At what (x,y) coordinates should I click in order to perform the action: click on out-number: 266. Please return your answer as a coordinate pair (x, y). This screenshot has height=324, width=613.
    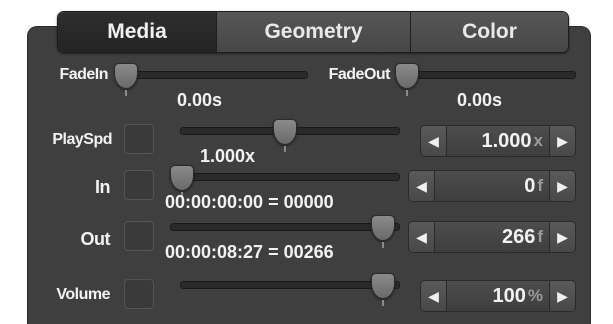
    Looking at the image, I should click on (518, 236).